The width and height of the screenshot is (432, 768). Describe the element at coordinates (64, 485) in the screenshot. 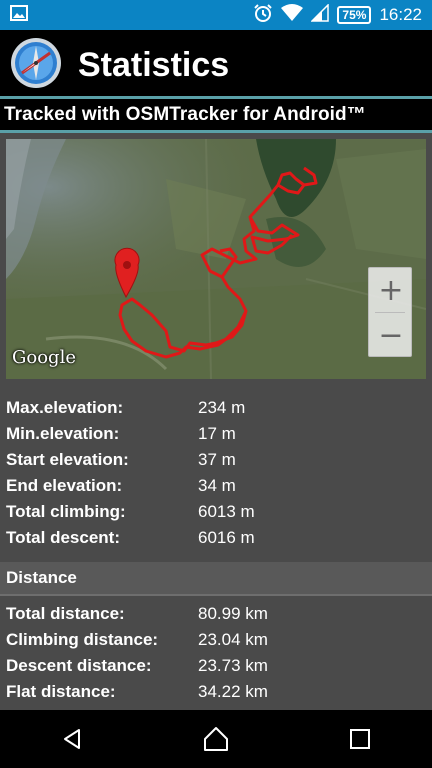

I see `stat-label: End elevation:` at that location.